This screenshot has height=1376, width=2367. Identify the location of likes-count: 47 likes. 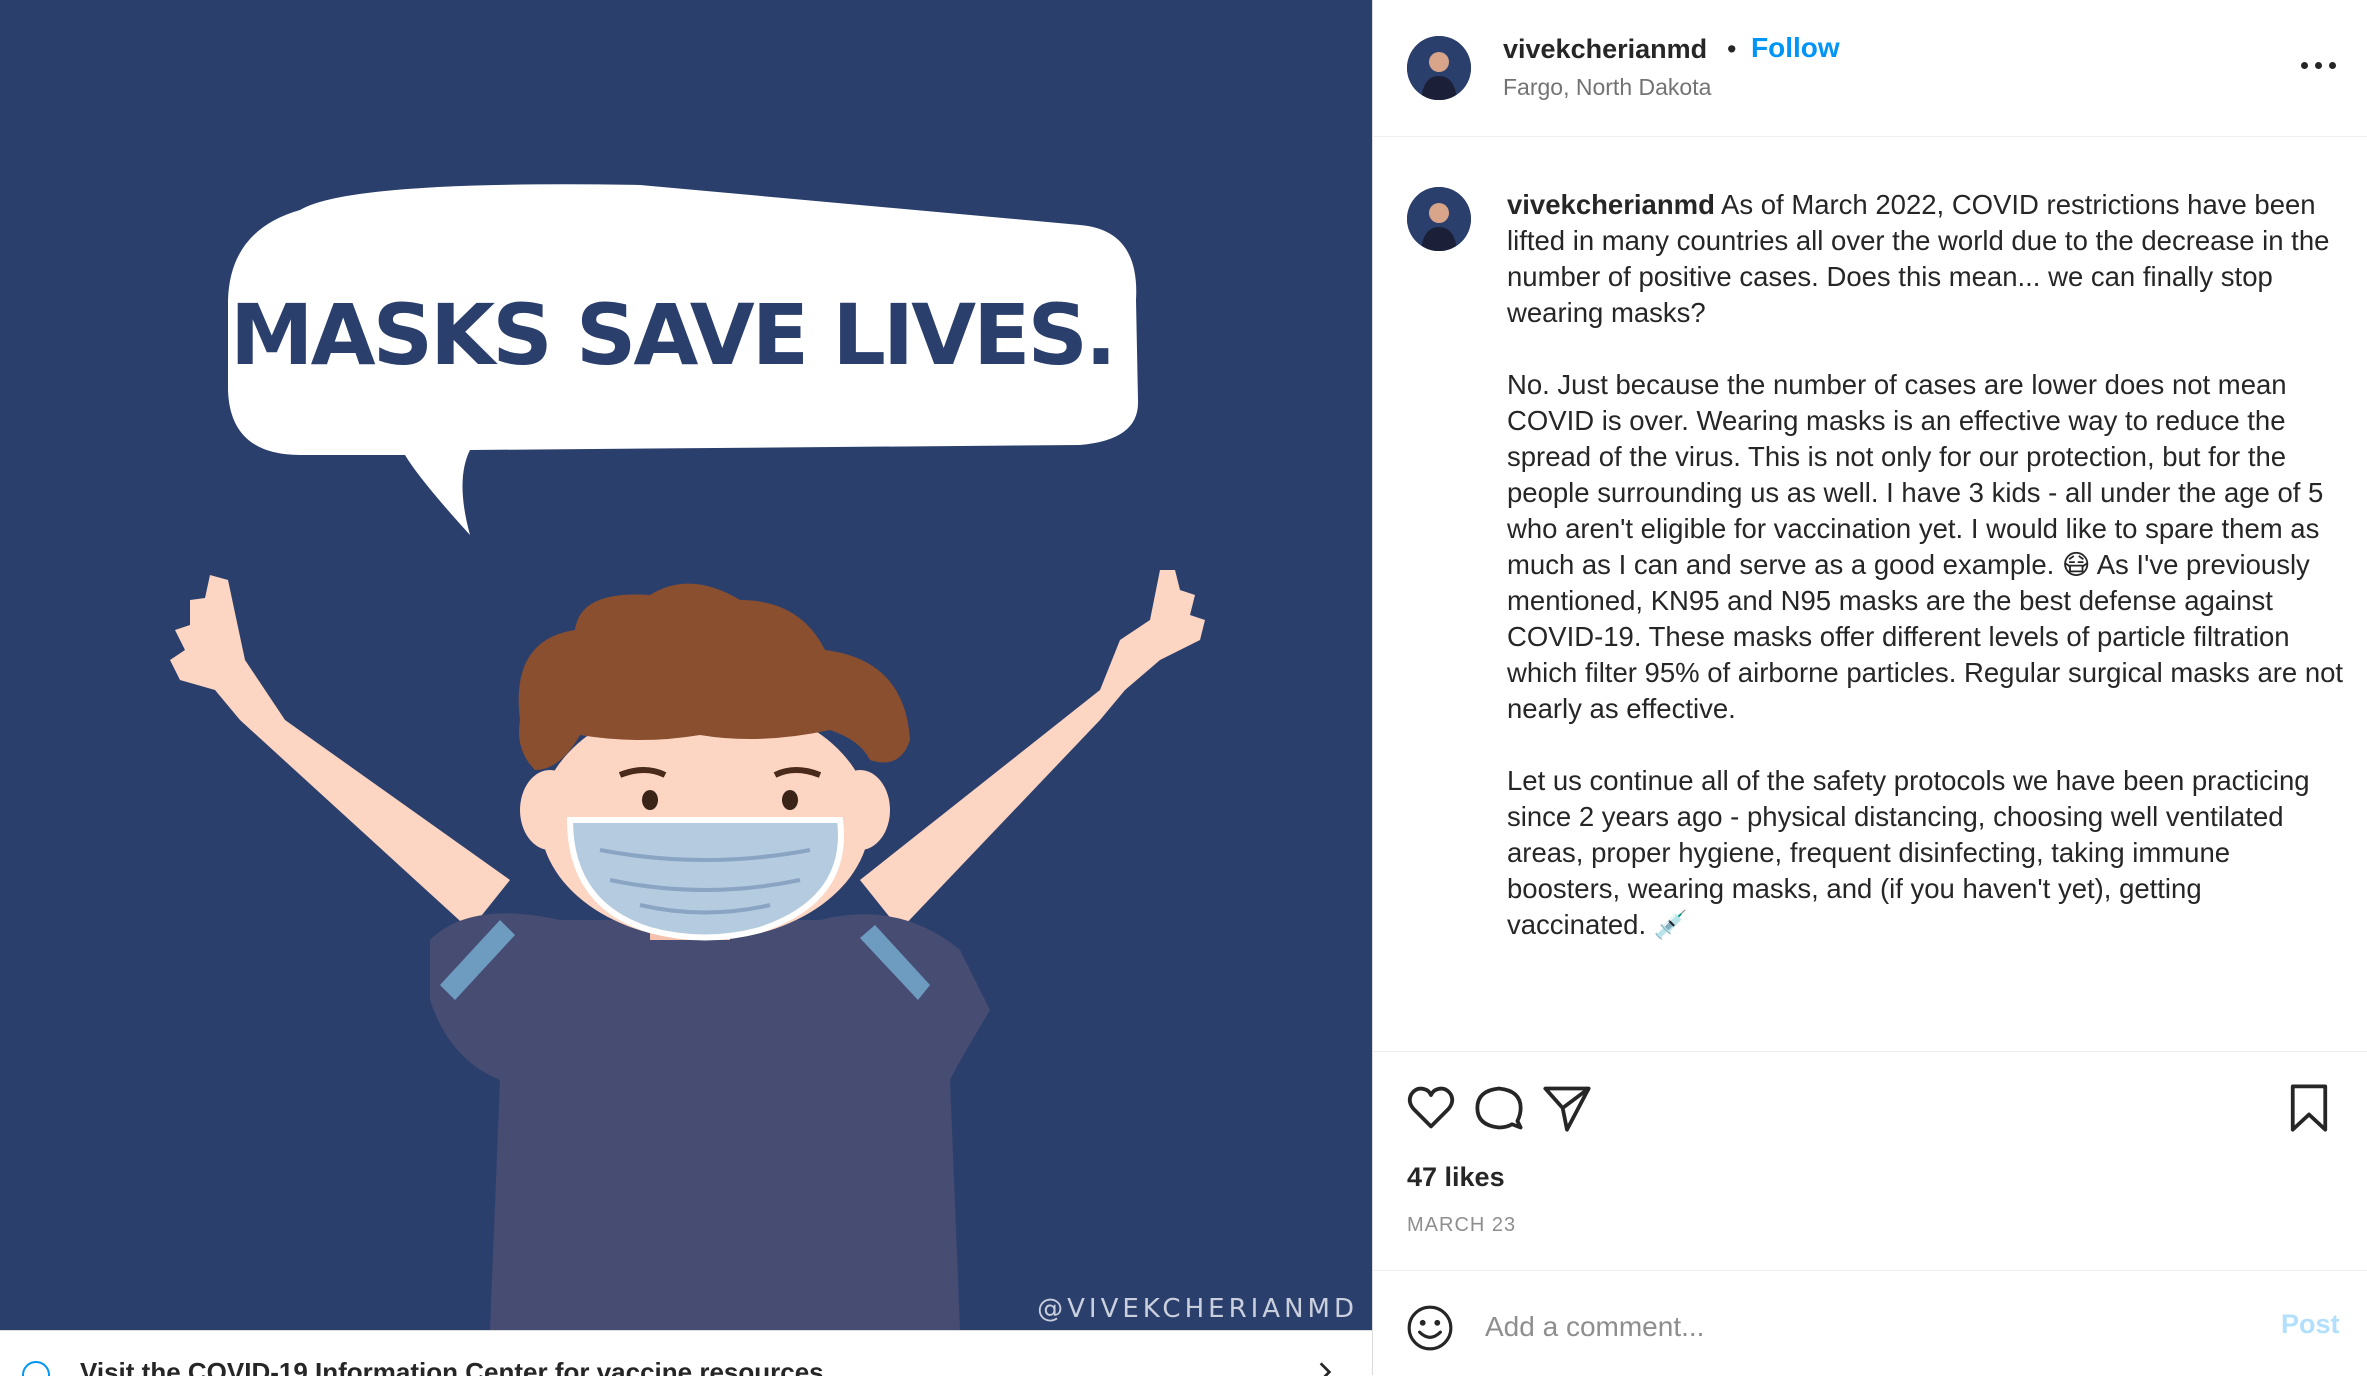
(1456, 1177).